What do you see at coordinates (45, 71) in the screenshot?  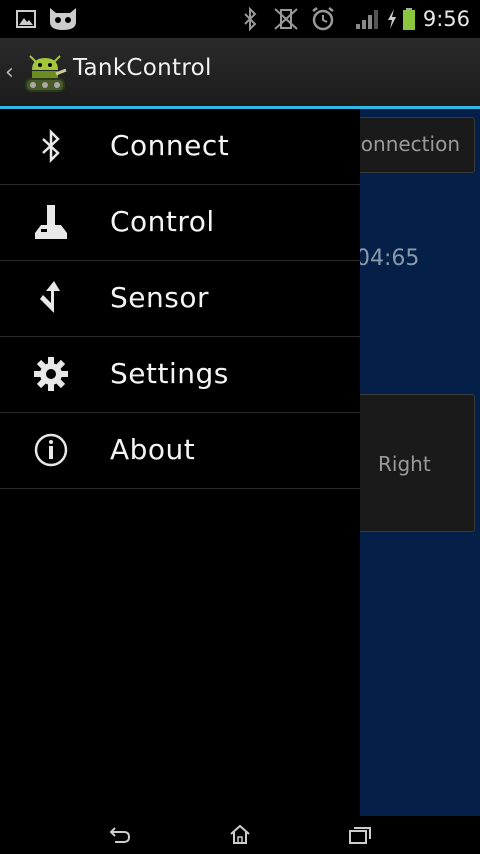 I see `app-logo-icon` at bounding box center [45, 71].